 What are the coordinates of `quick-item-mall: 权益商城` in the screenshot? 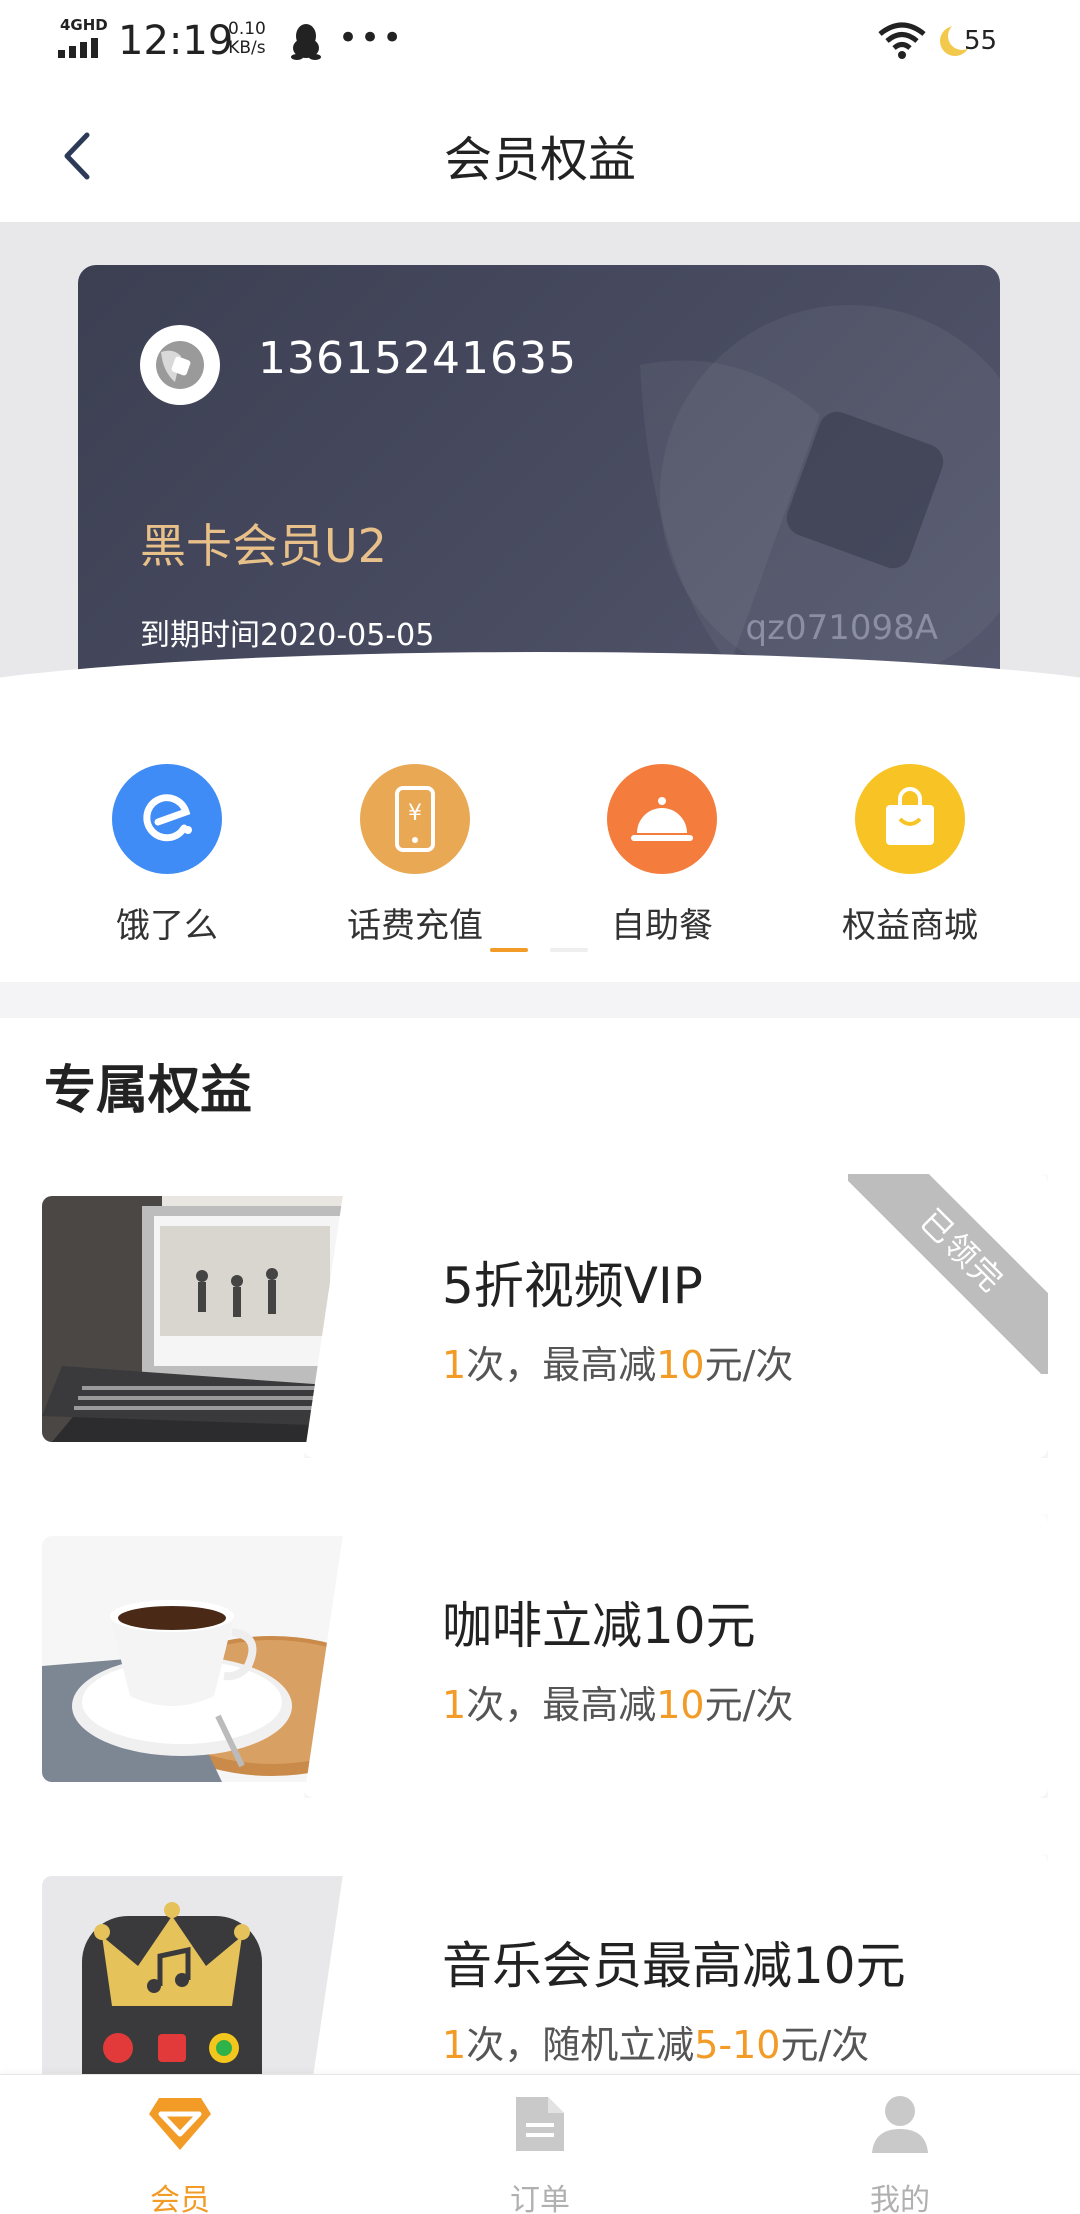 It's located at (910, 855).